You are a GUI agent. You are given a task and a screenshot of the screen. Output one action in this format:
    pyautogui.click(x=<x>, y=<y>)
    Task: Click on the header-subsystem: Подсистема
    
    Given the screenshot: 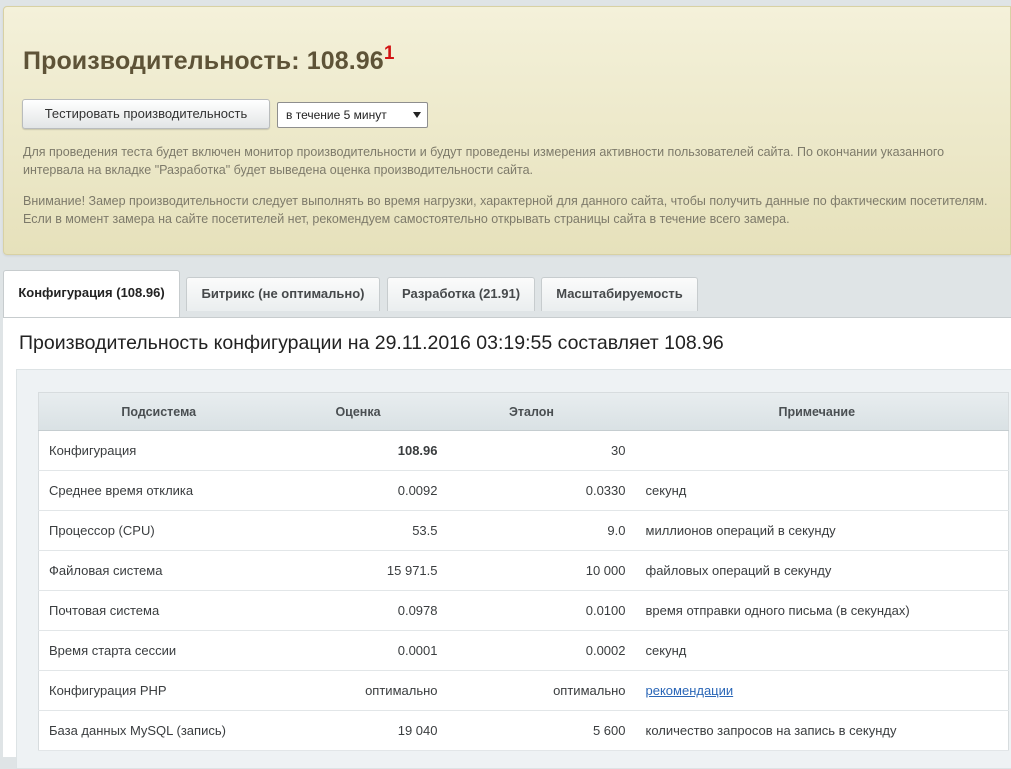 What is the action you would take?
    pyautogui.click(x=158, y=411)
    